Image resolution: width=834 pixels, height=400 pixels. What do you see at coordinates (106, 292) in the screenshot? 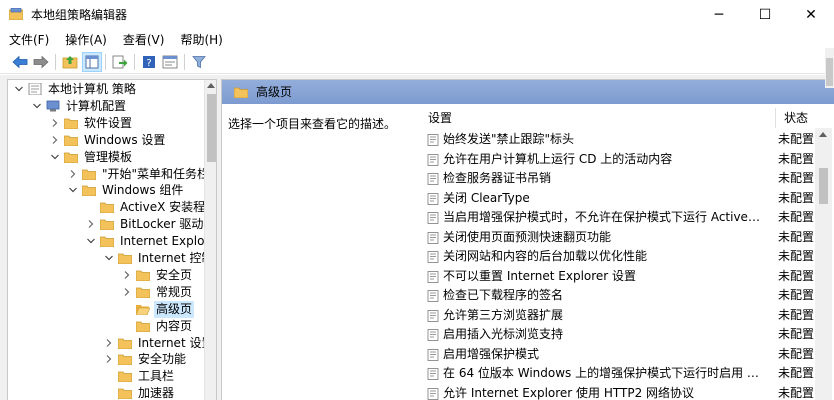
I see `tree-item: 常规页` at bounding box center [106, 292].